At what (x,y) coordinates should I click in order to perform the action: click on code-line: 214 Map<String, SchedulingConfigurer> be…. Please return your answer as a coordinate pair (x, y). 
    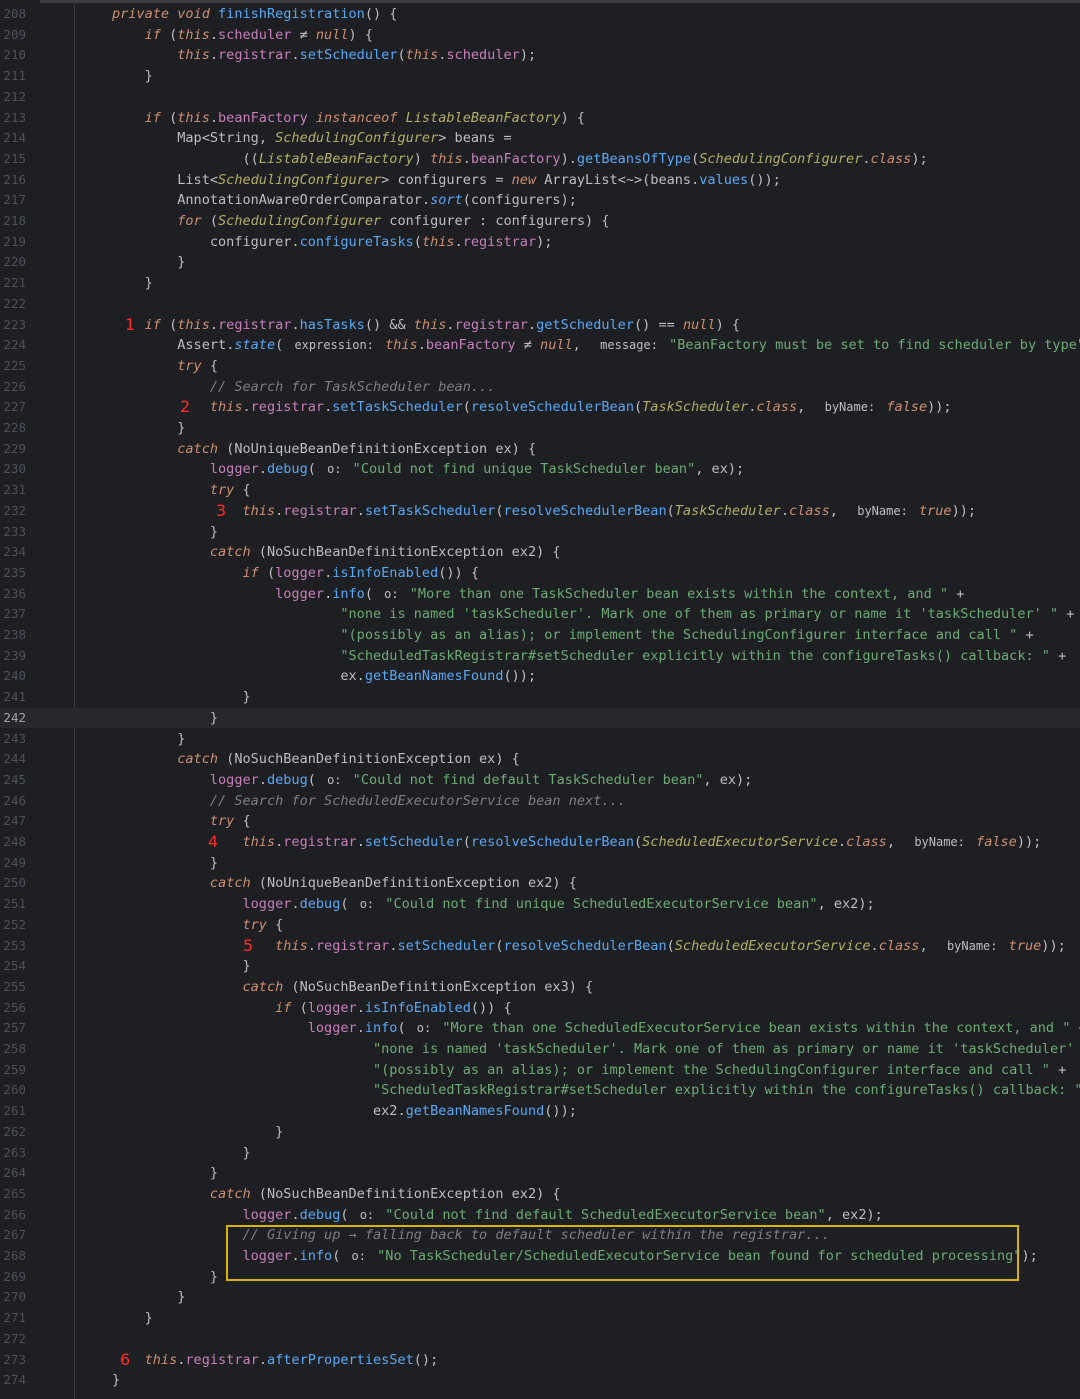
    Looking at the image, I should click on (540, 138).